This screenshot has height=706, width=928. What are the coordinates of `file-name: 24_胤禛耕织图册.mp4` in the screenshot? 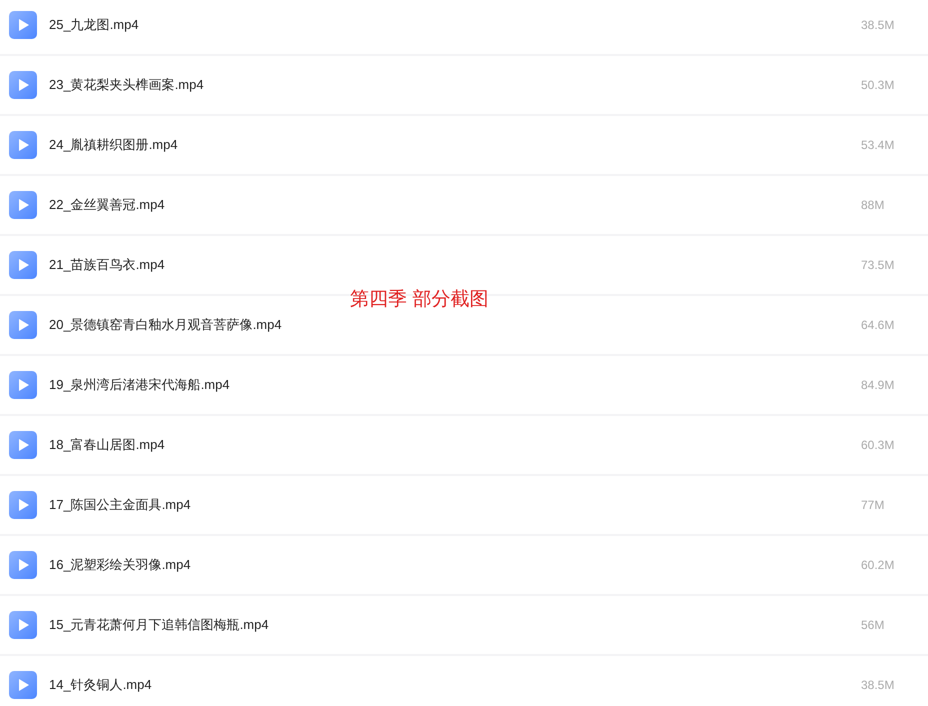 It's located at (455, 145).